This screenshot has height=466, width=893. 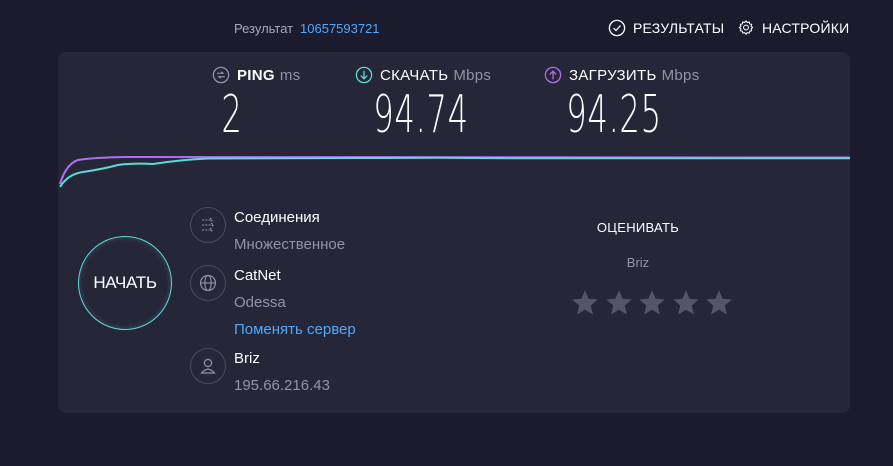 I want to click on download-metric: СКАЧАТЬ Mbps 94.74, so click(x=435, y=105).